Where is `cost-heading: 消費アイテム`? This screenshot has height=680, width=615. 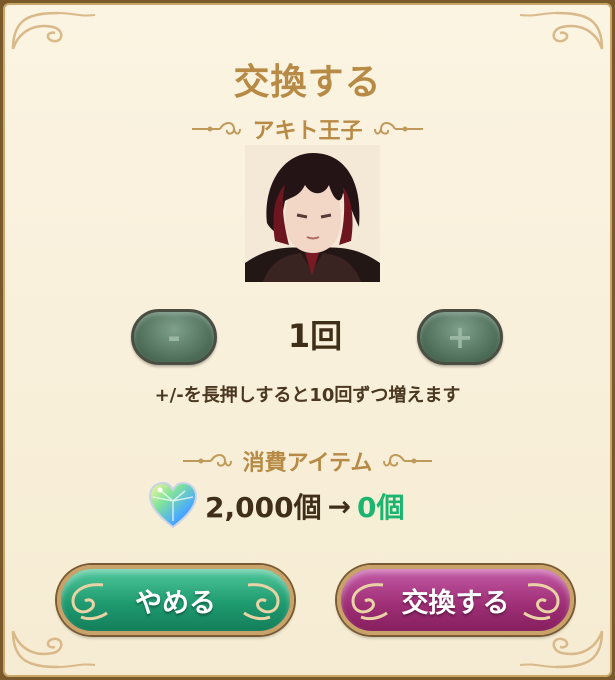
cost-heading: 消費アイテム is located at coordinates (307, 461).